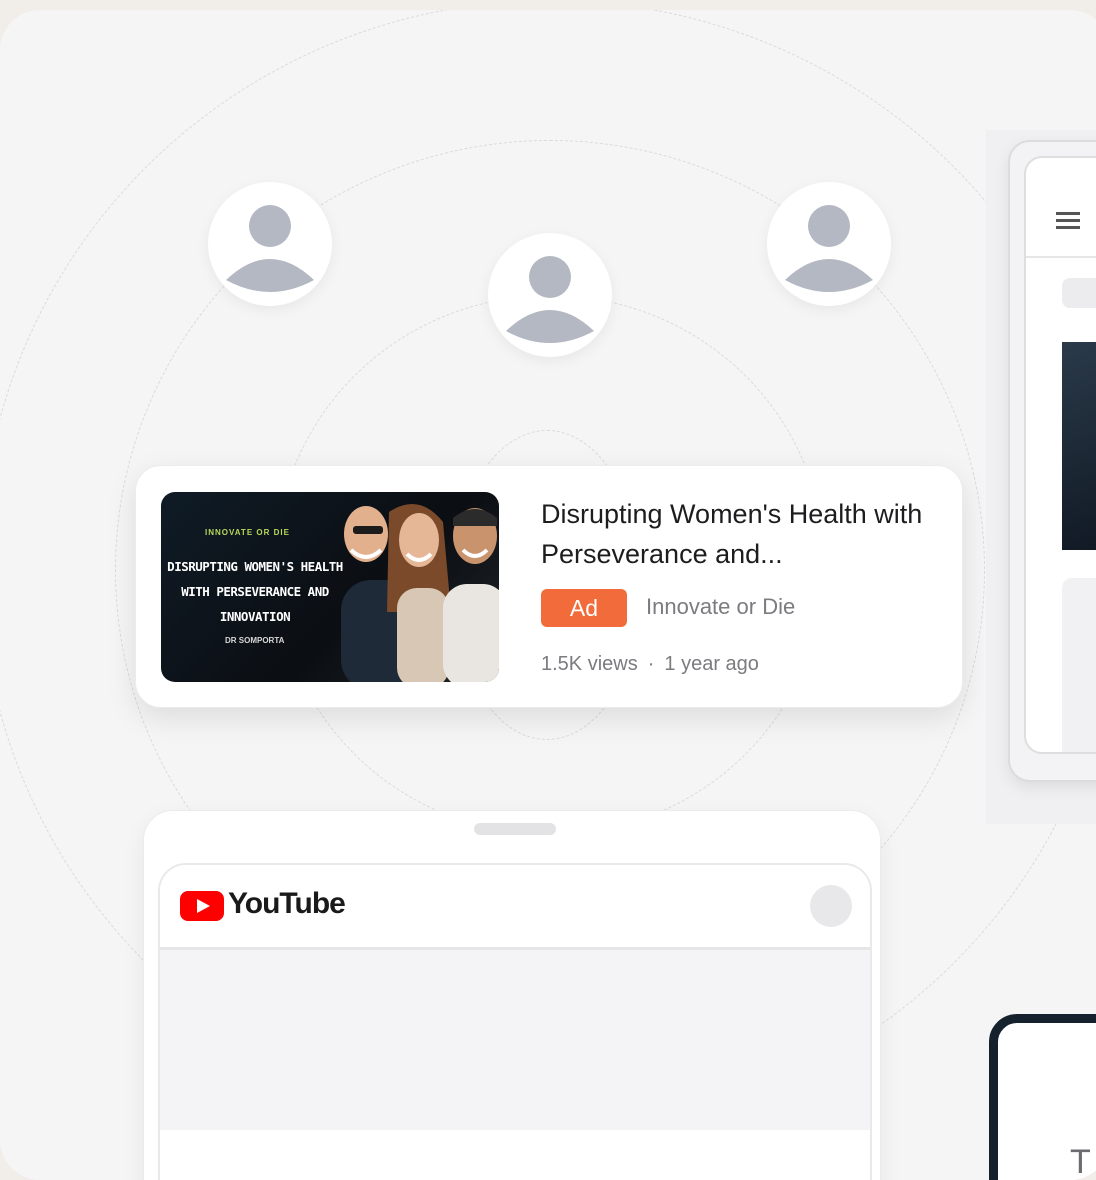 The image size is (1096, 1180). Describe the element at coordinates (1060, 455) in the screenshot. I see `side-device-screen` at that location.